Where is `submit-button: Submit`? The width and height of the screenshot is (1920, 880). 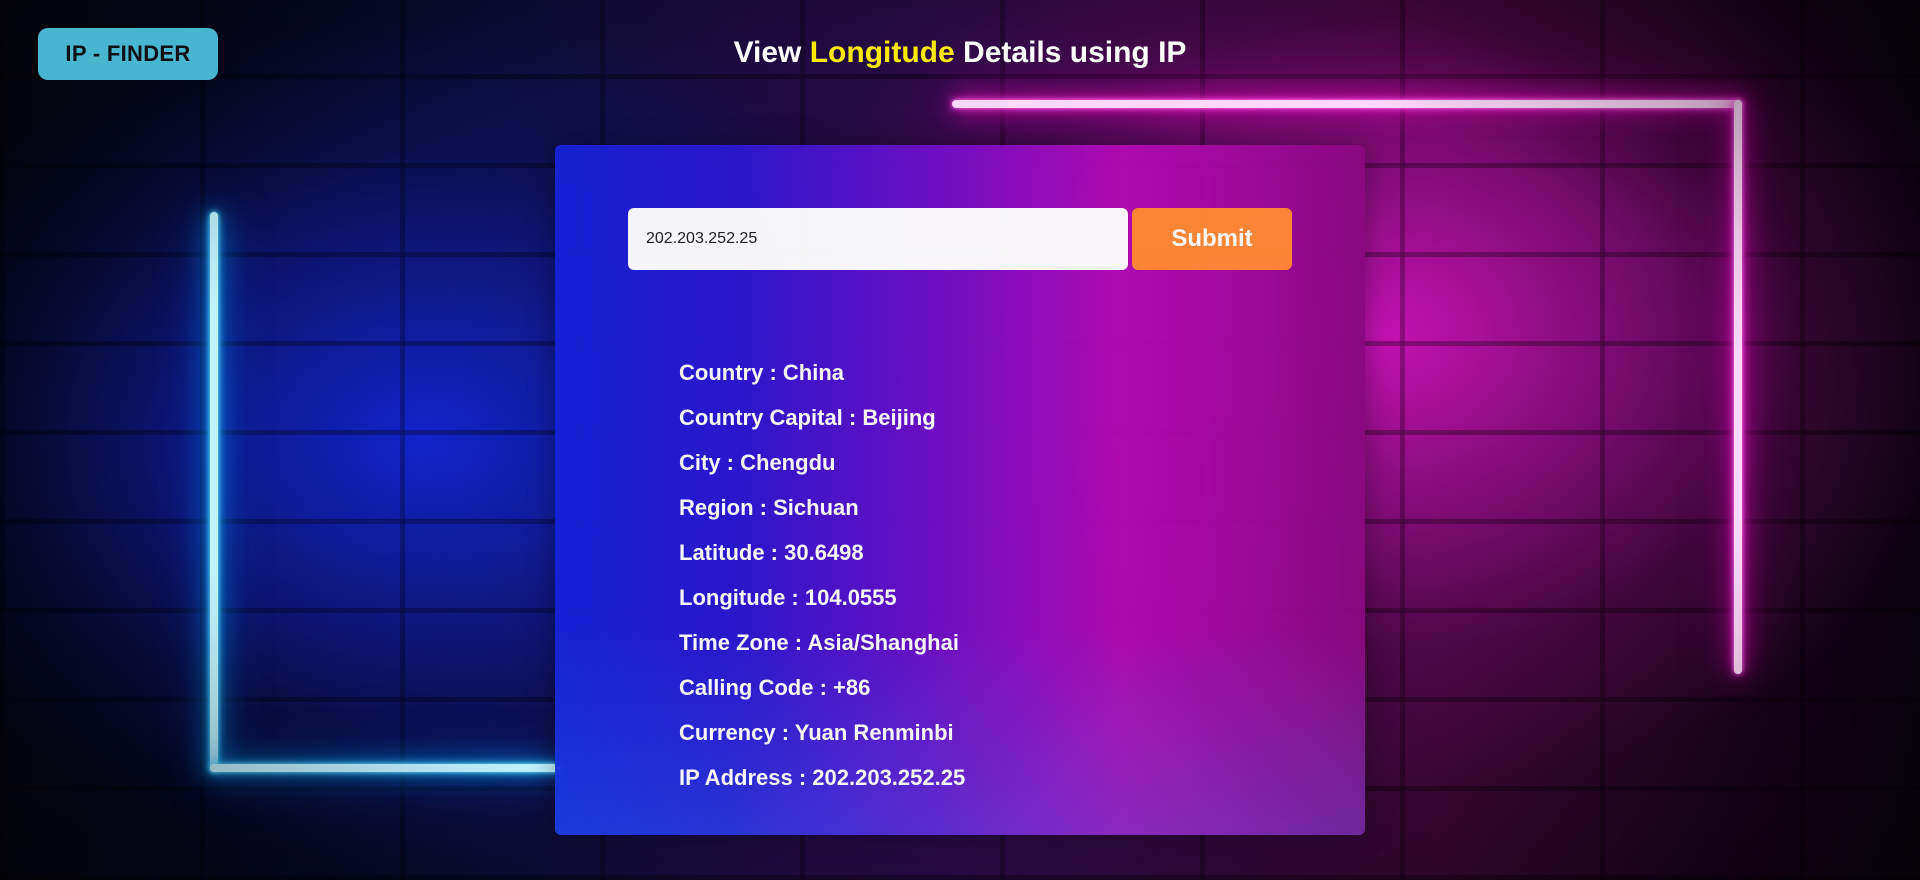 submit-button: Submit is located at coordinates (1212, 239).